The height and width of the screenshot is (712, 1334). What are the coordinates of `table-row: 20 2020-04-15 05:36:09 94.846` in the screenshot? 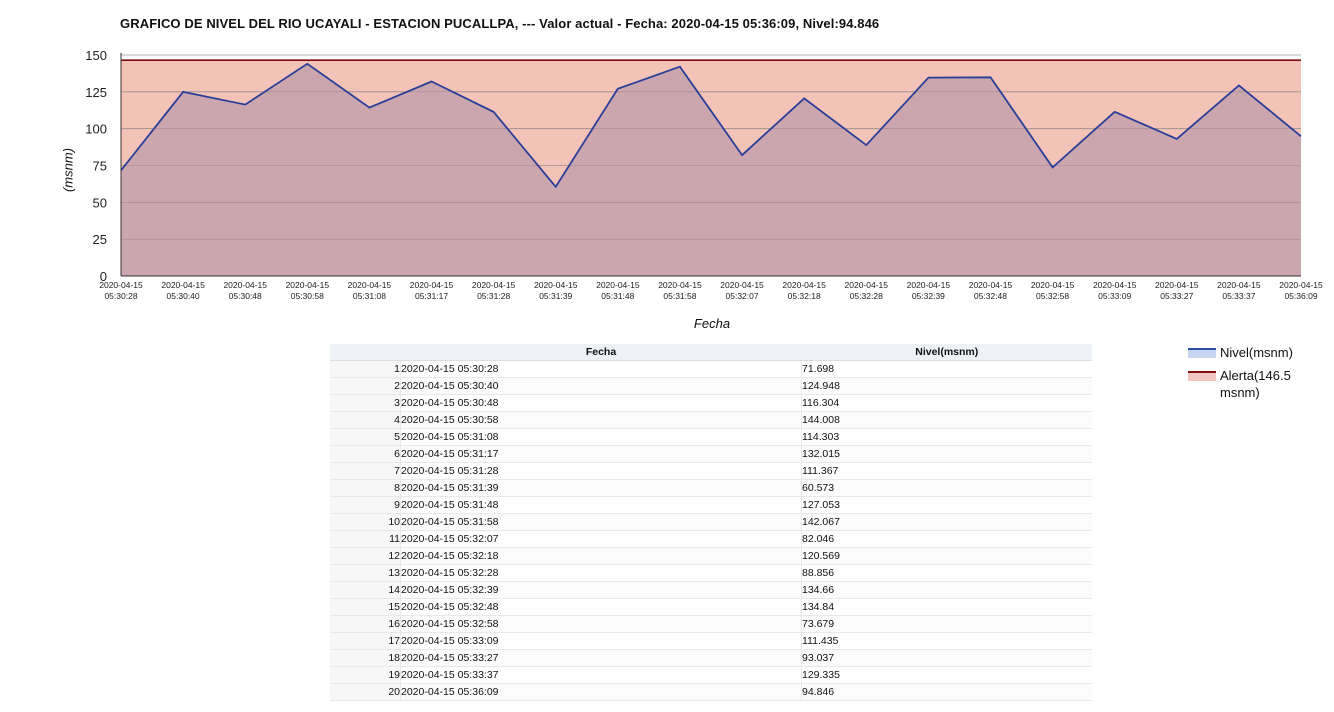 It's located at (711, 692).